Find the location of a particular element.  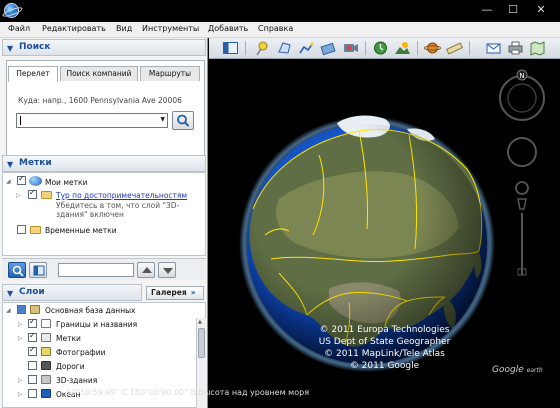

search-input: ▼ is located at coordinates (92, 120).